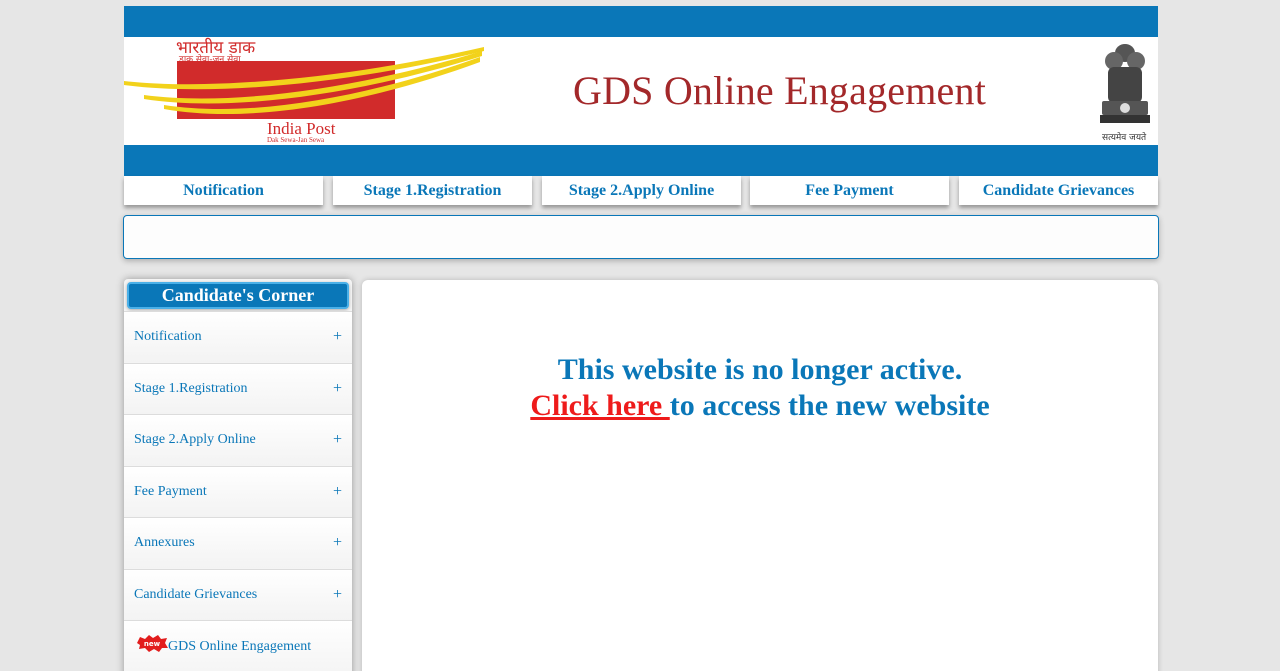 Image resolution: width=1280 pixels, height=671 pixels. I want to click on sidebar-item-stage2-apply-online: Stage 2.Apply Online +, so click(238, 439).